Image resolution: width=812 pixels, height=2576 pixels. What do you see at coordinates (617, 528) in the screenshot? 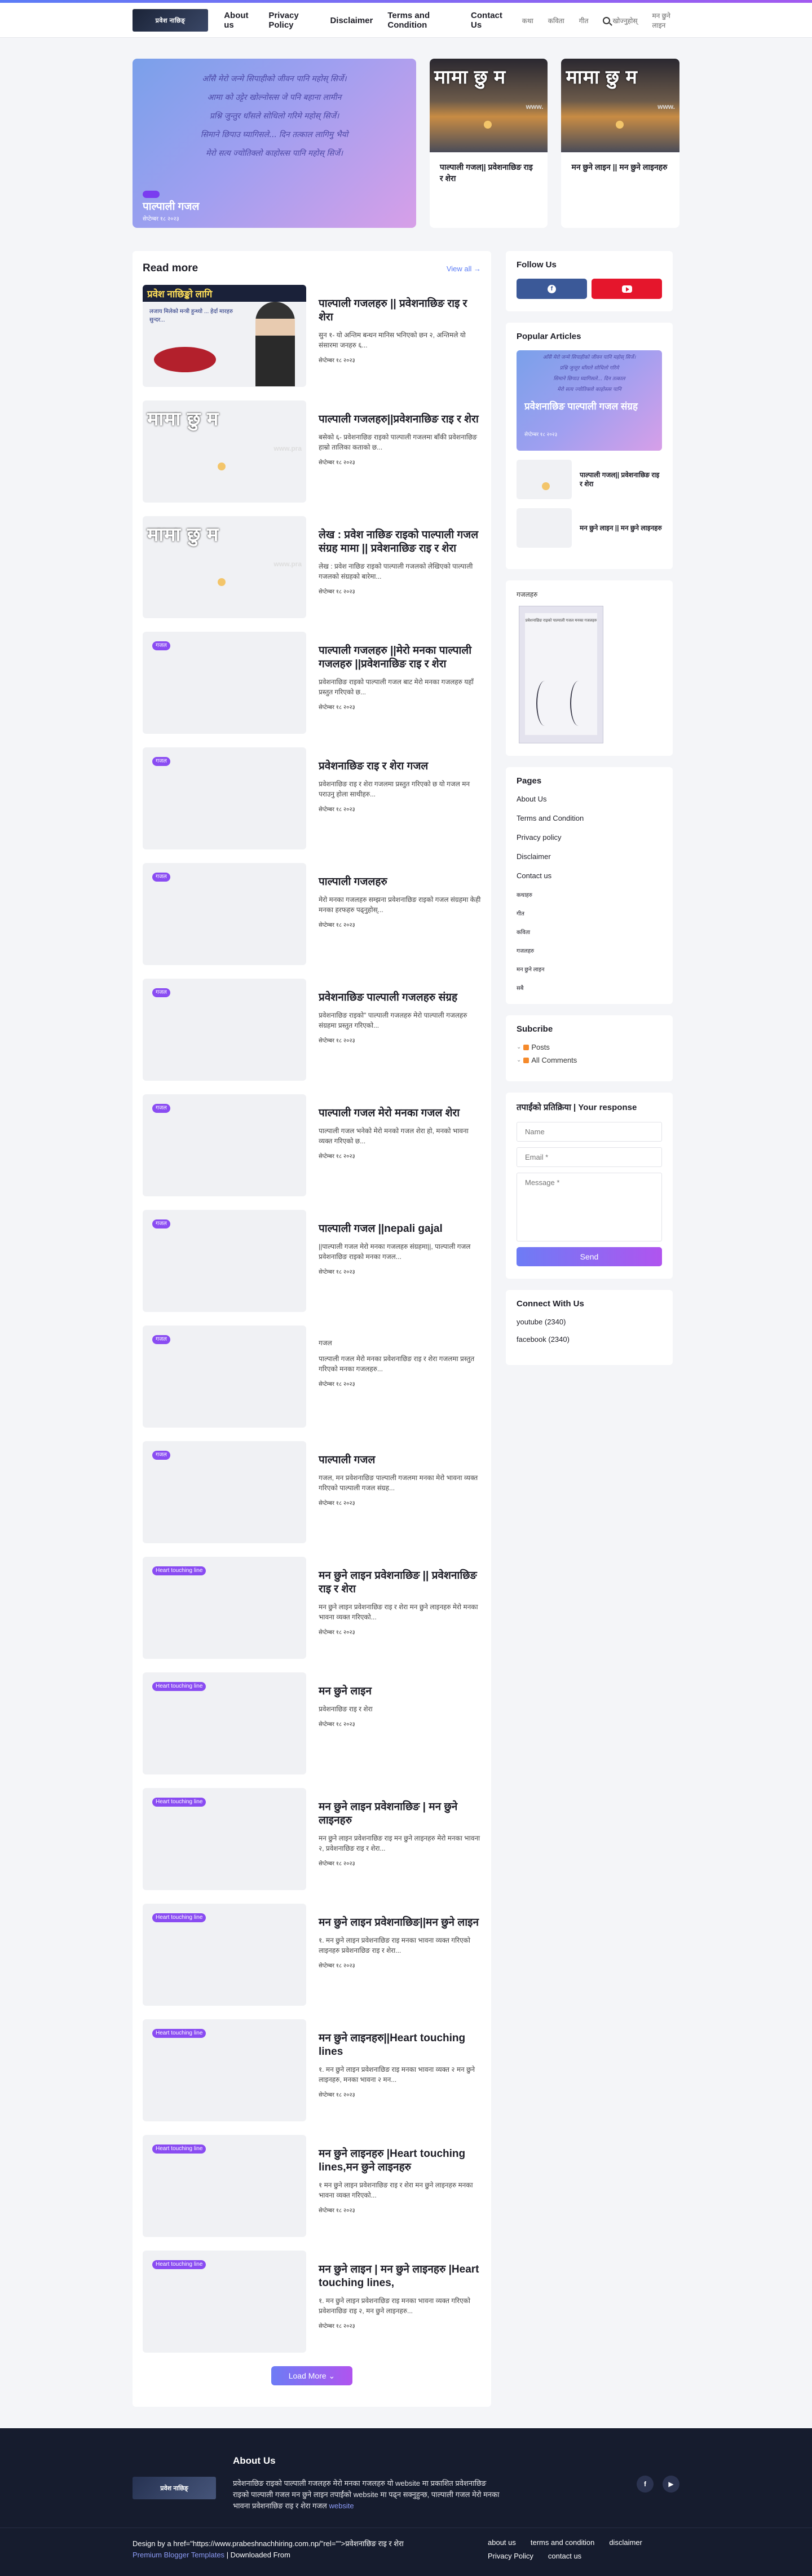
I see `popular-item-title: मन छुने लाइन || मन छुने लाइनहरु` at bounding box center [617, 528].